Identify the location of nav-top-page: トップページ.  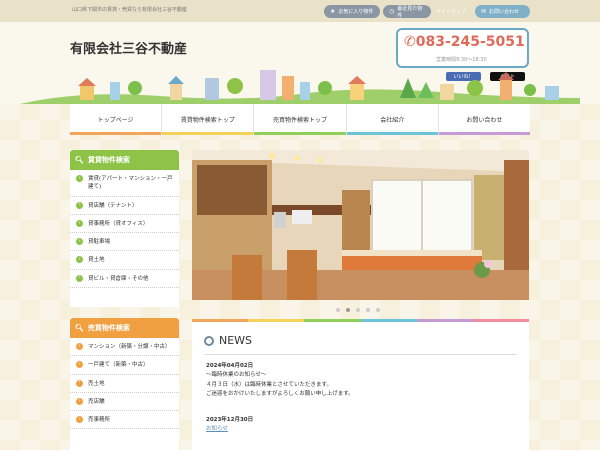
(116, 119).